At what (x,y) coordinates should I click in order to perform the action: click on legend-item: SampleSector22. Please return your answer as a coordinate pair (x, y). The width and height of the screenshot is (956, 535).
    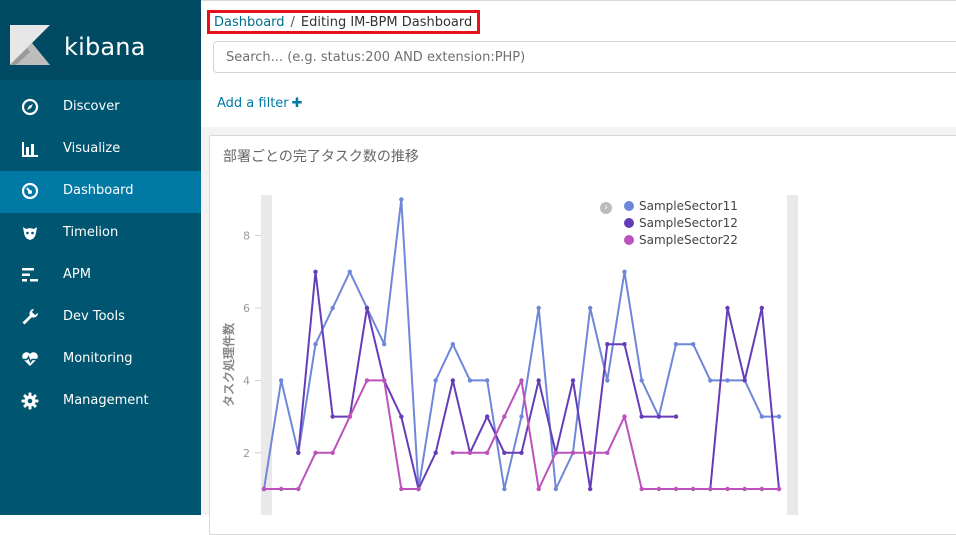
    Looking at the image, I should click on (681, 240).